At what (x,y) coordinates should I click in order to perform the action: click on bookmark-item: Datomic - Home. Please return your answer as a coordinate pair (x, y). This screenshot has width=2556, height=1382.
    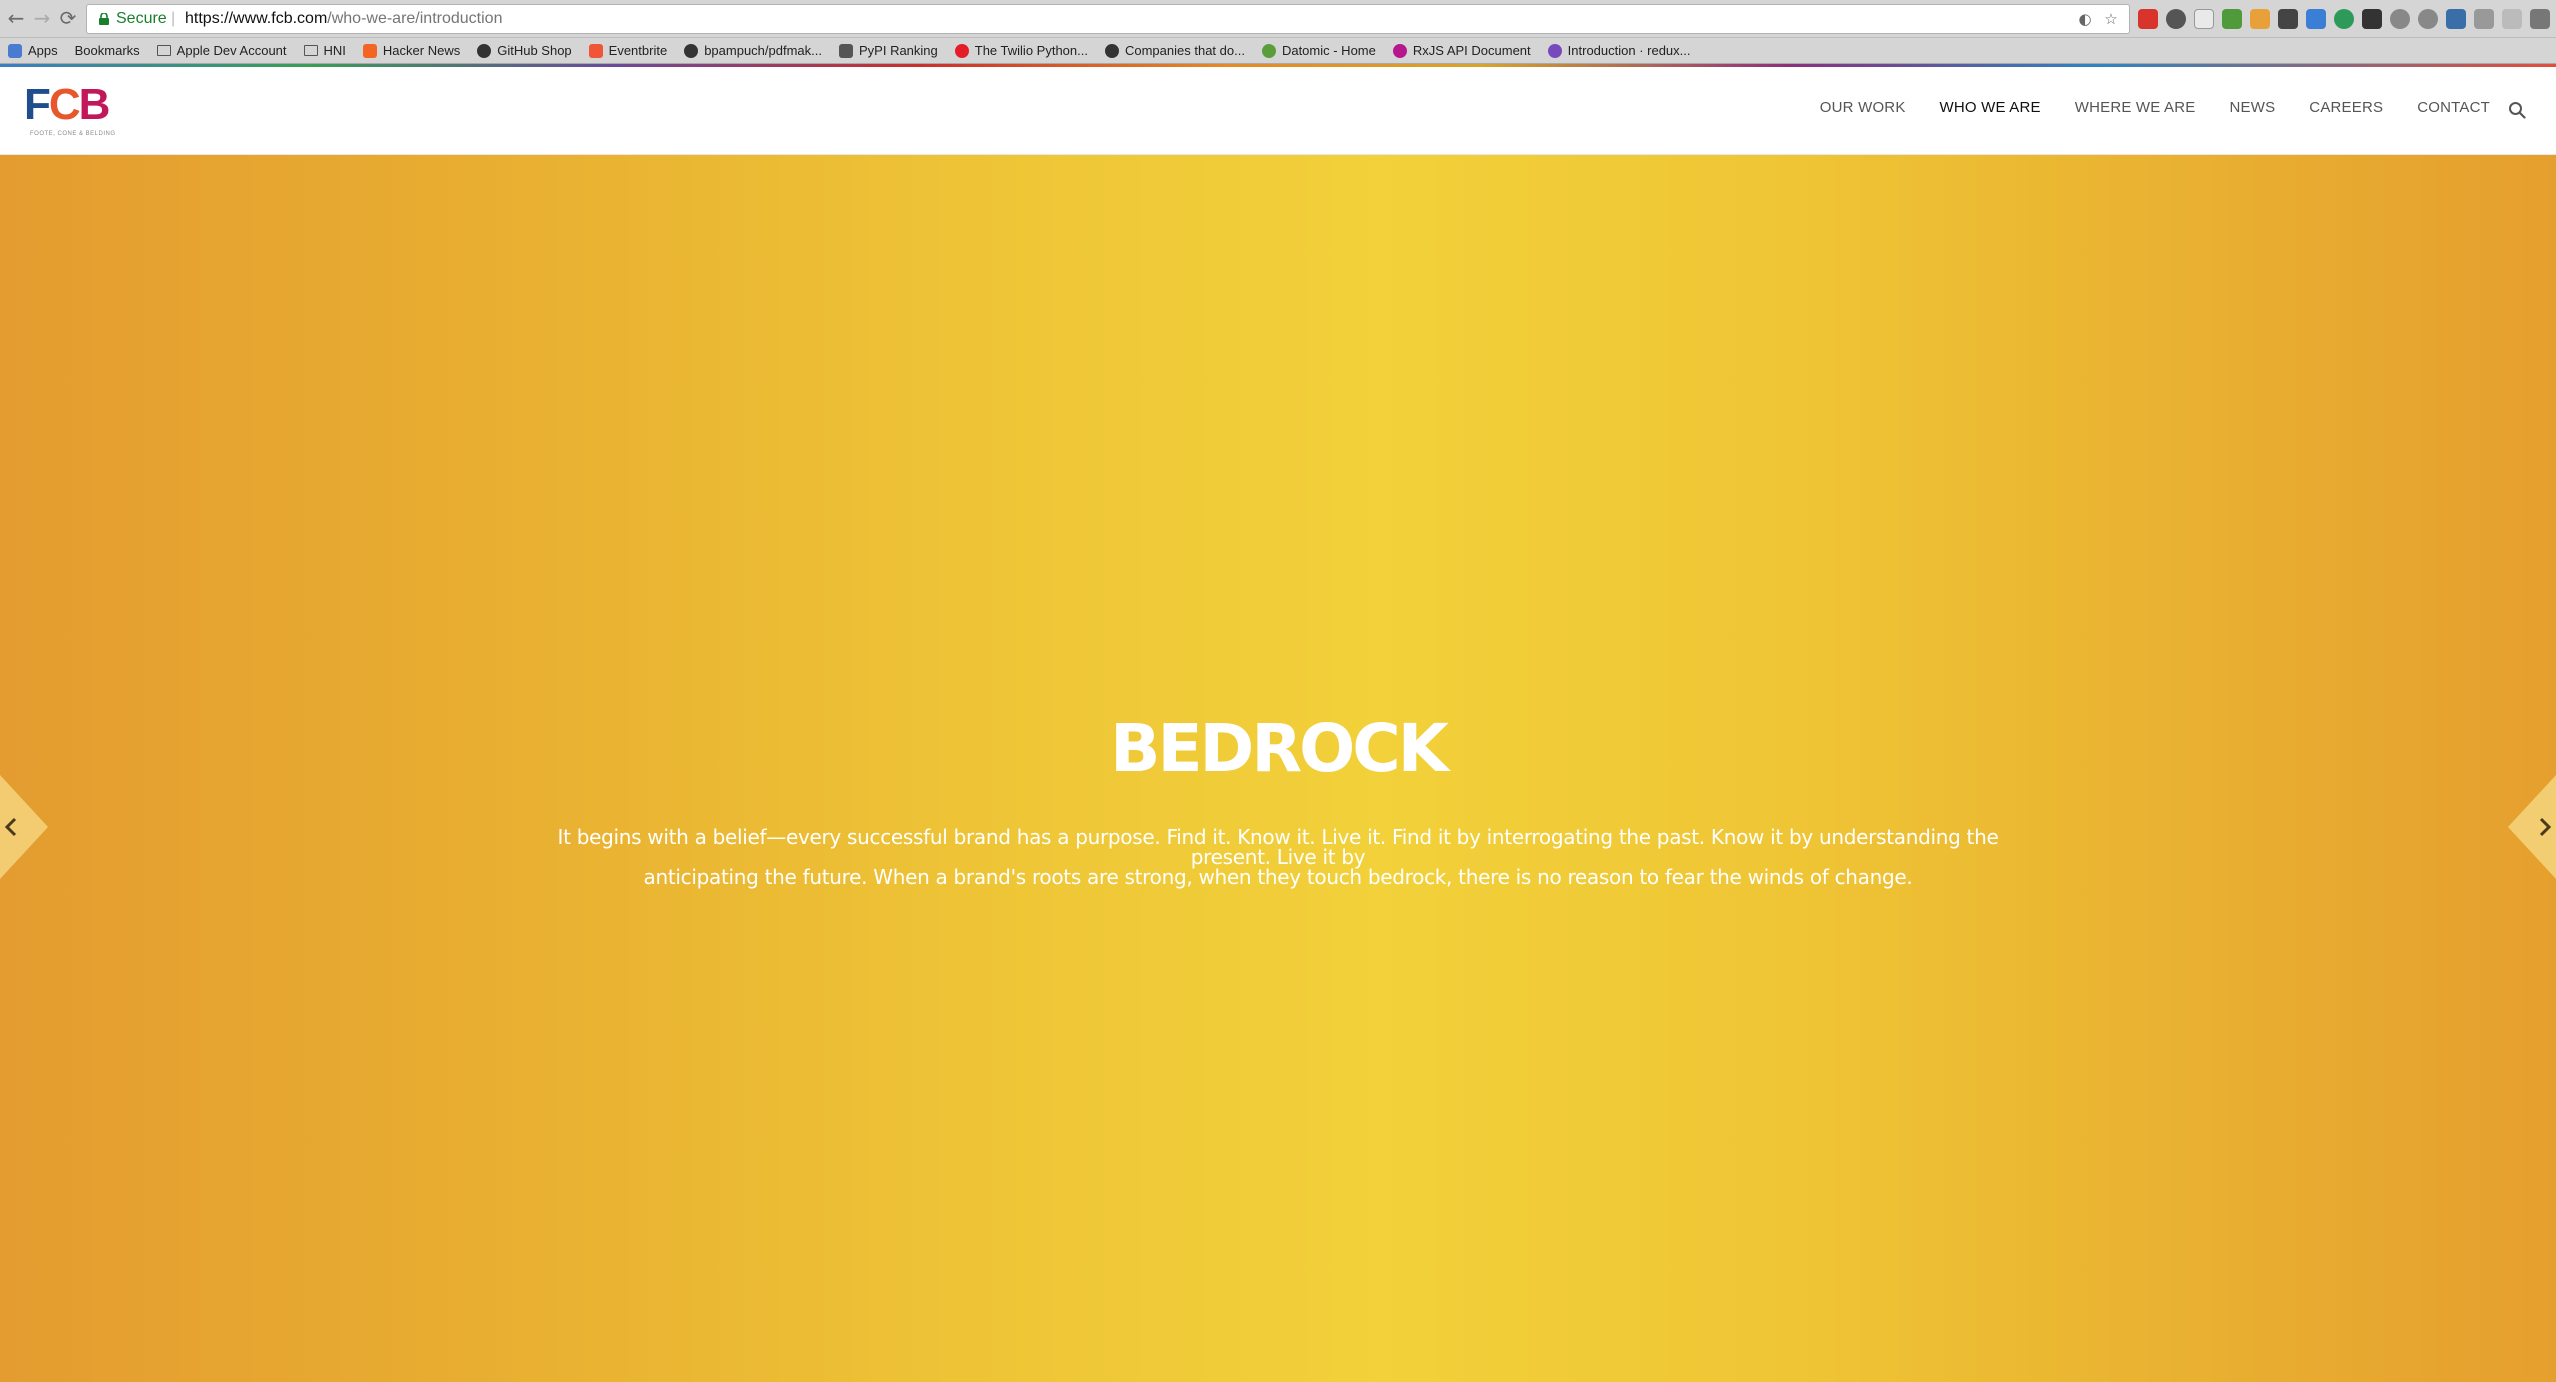
    Looking at the image, I should click on (1318, 50).